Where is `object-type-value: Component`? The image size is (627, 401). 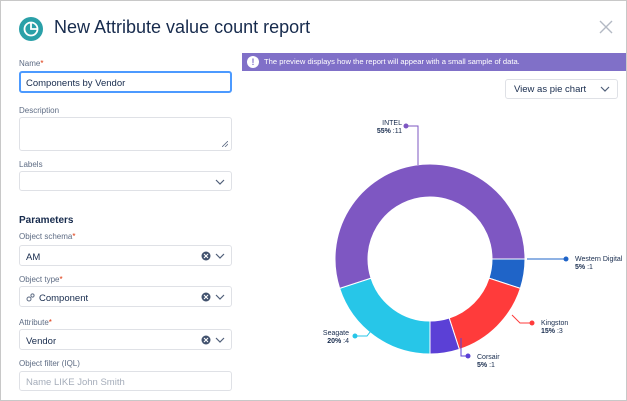
object-type-value: Component is located at coordinates (64, 298).